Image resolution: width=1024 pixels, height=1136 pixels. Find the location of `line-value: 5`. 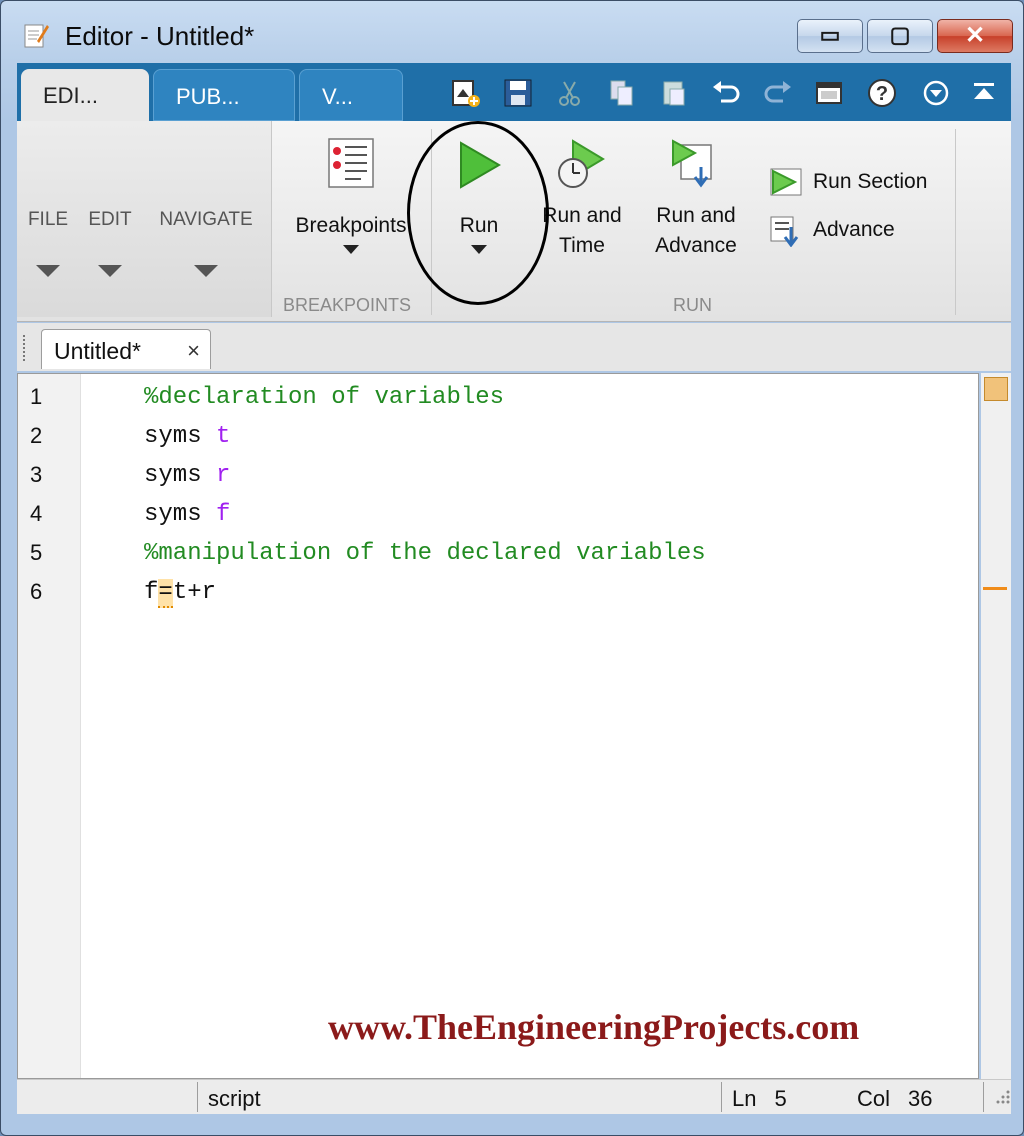

line-value: 5 is located at coordinates (780, 1098).